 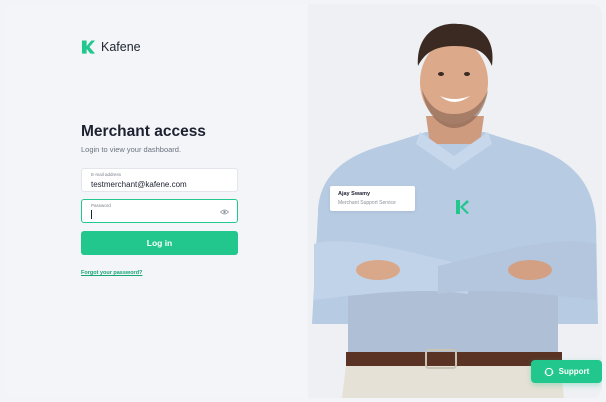 What do you see at coordinates (548, 371) in the screenshot?
I see `chat-support-icon` at bounding box center [548, 371].